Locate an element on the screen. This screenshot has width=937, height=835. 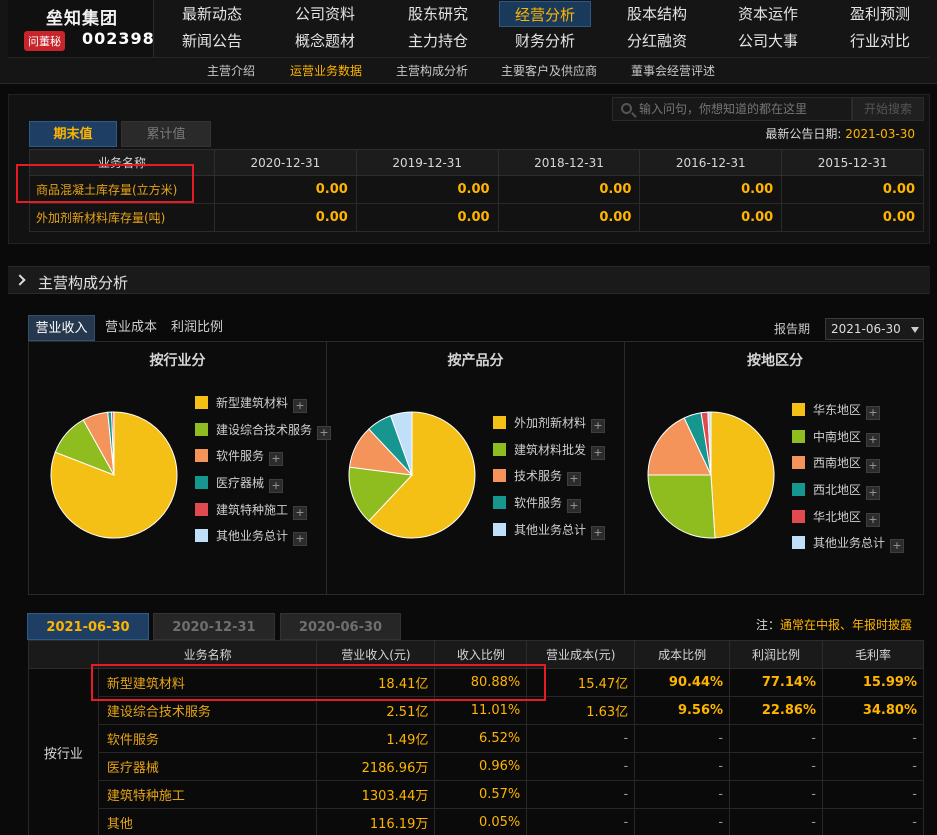
legend-label: 医疗器械 is located at coordinates (240, 483).